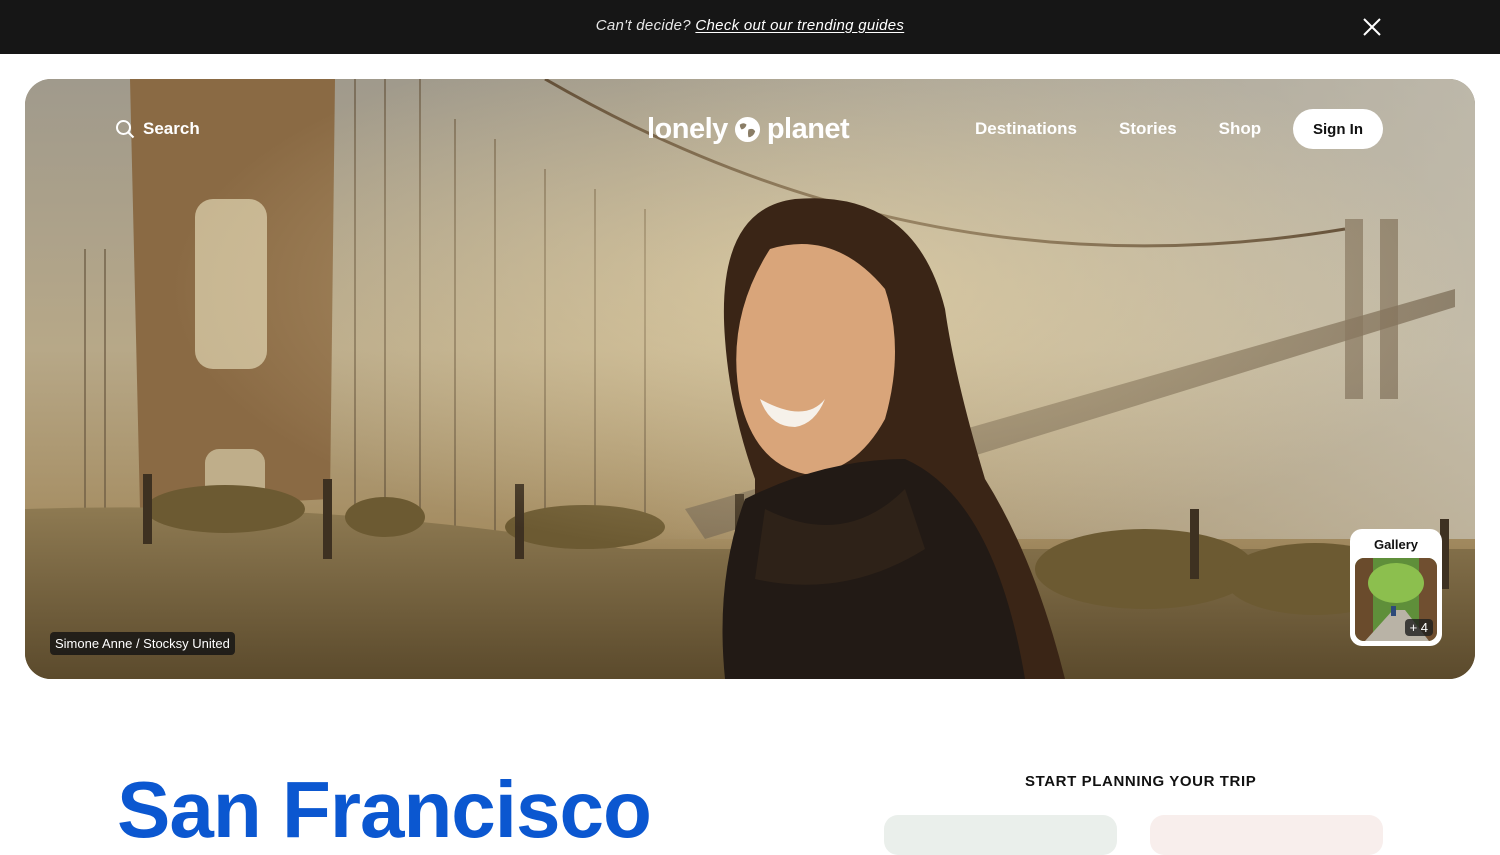  What do you see at coordinates (808, 128) in the screenshot?
I see `logo-text-right: planet` at bounding box center [808, 128].